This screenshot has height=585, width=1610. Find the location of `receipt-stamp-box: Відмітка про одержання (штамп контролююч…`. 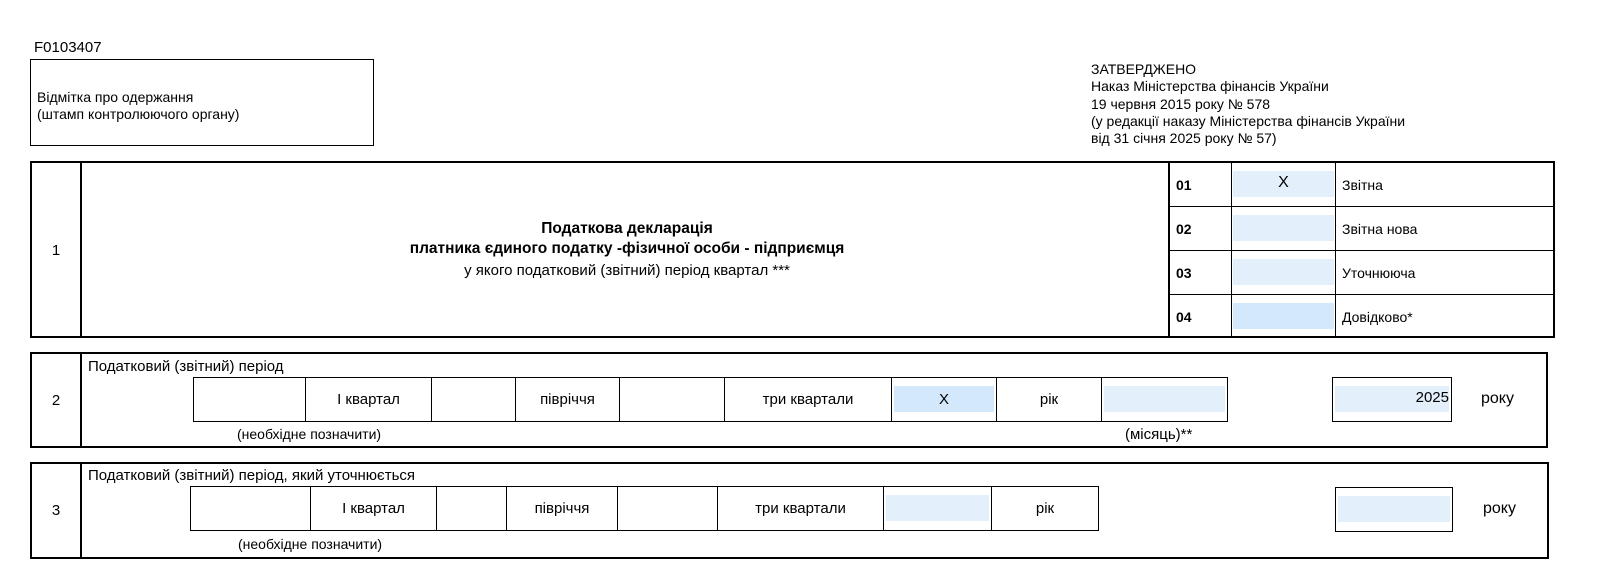

receipt-stamp-box: Відмітка про одержання (штамп контролююч… is located at coordinates (202, 102).